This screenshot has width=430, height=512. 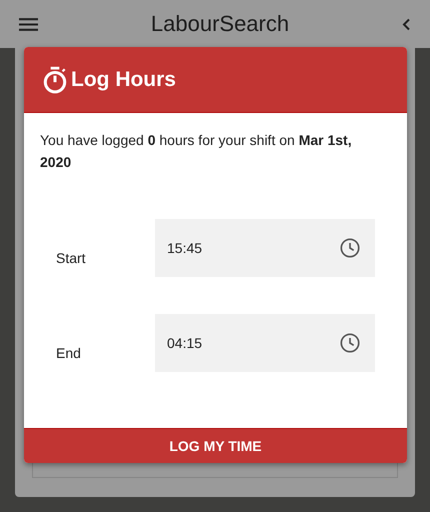 What do you see at coordinates (265, 248) in the screenshot?
I see `time-field: 15:45` at bounding box center [265, 248].